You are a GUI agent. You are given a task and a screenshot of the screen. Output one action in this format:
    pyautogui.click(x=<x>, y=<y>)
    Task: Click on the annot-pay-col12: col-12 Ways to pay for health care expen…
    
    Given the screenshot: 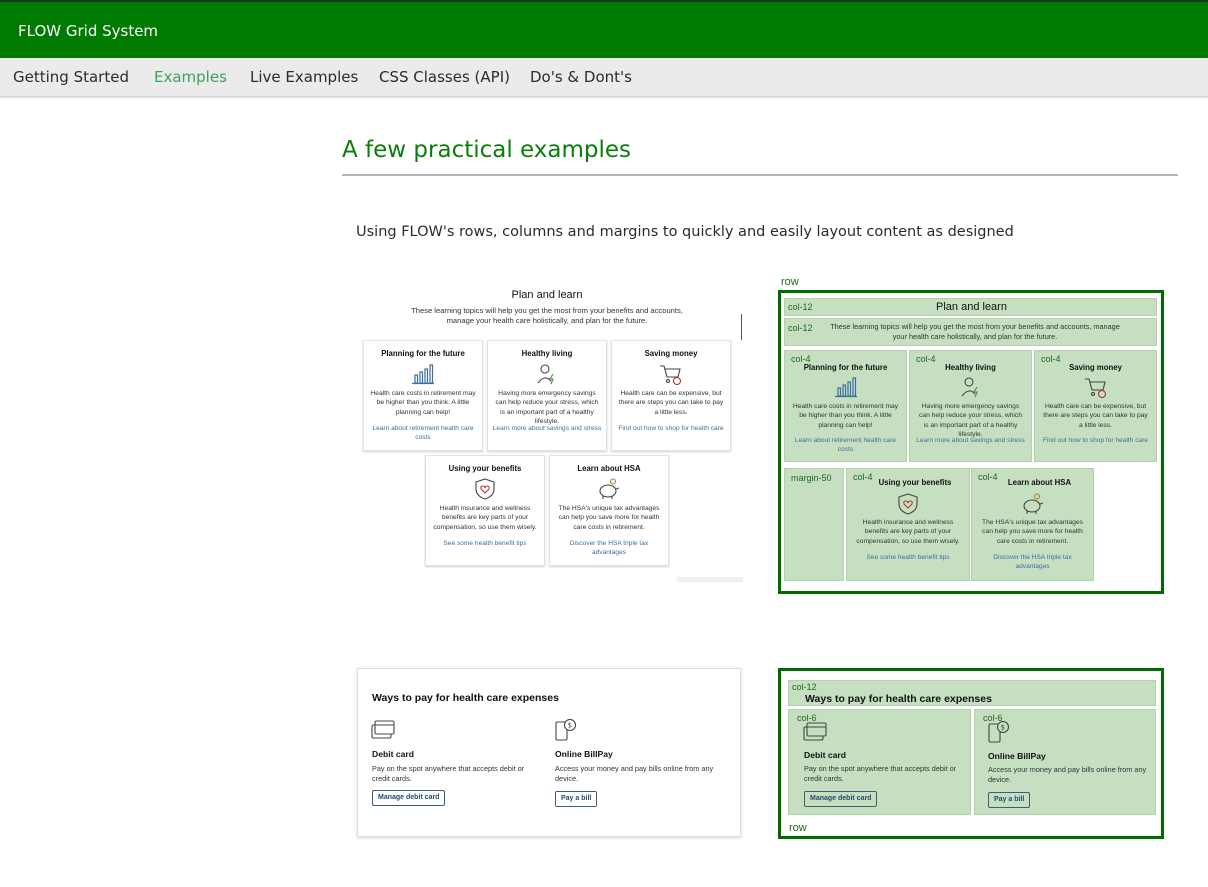 What is the action you would take?
    pyautogui.click(x=972, y=693)
    